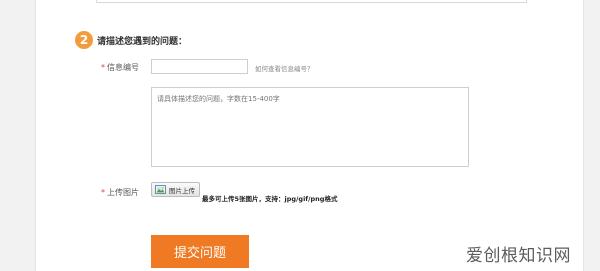 The width and height of the screenshot is (600, 271). I want to click on info-id-input, so click(199, 66).